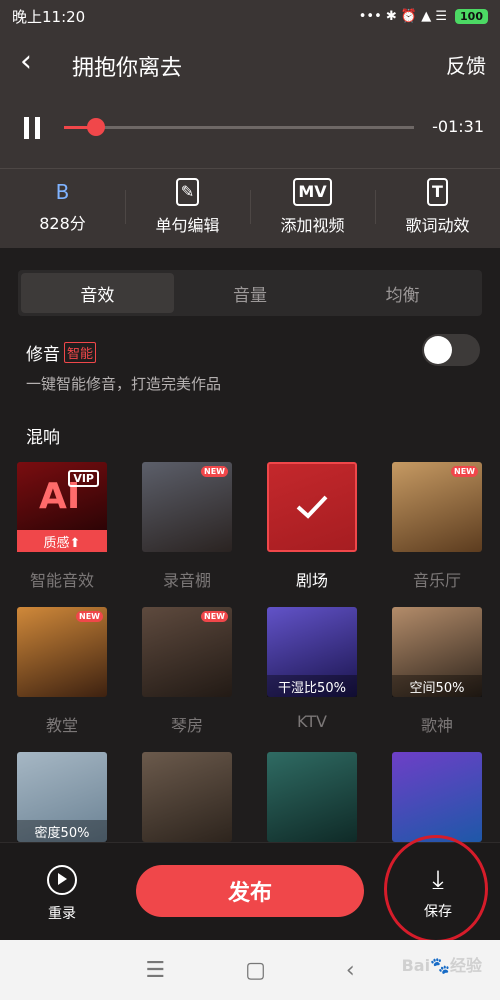 This screenshot has width=500, height=1000. I want to click on tab-volume: 音量, so click(250, 293).